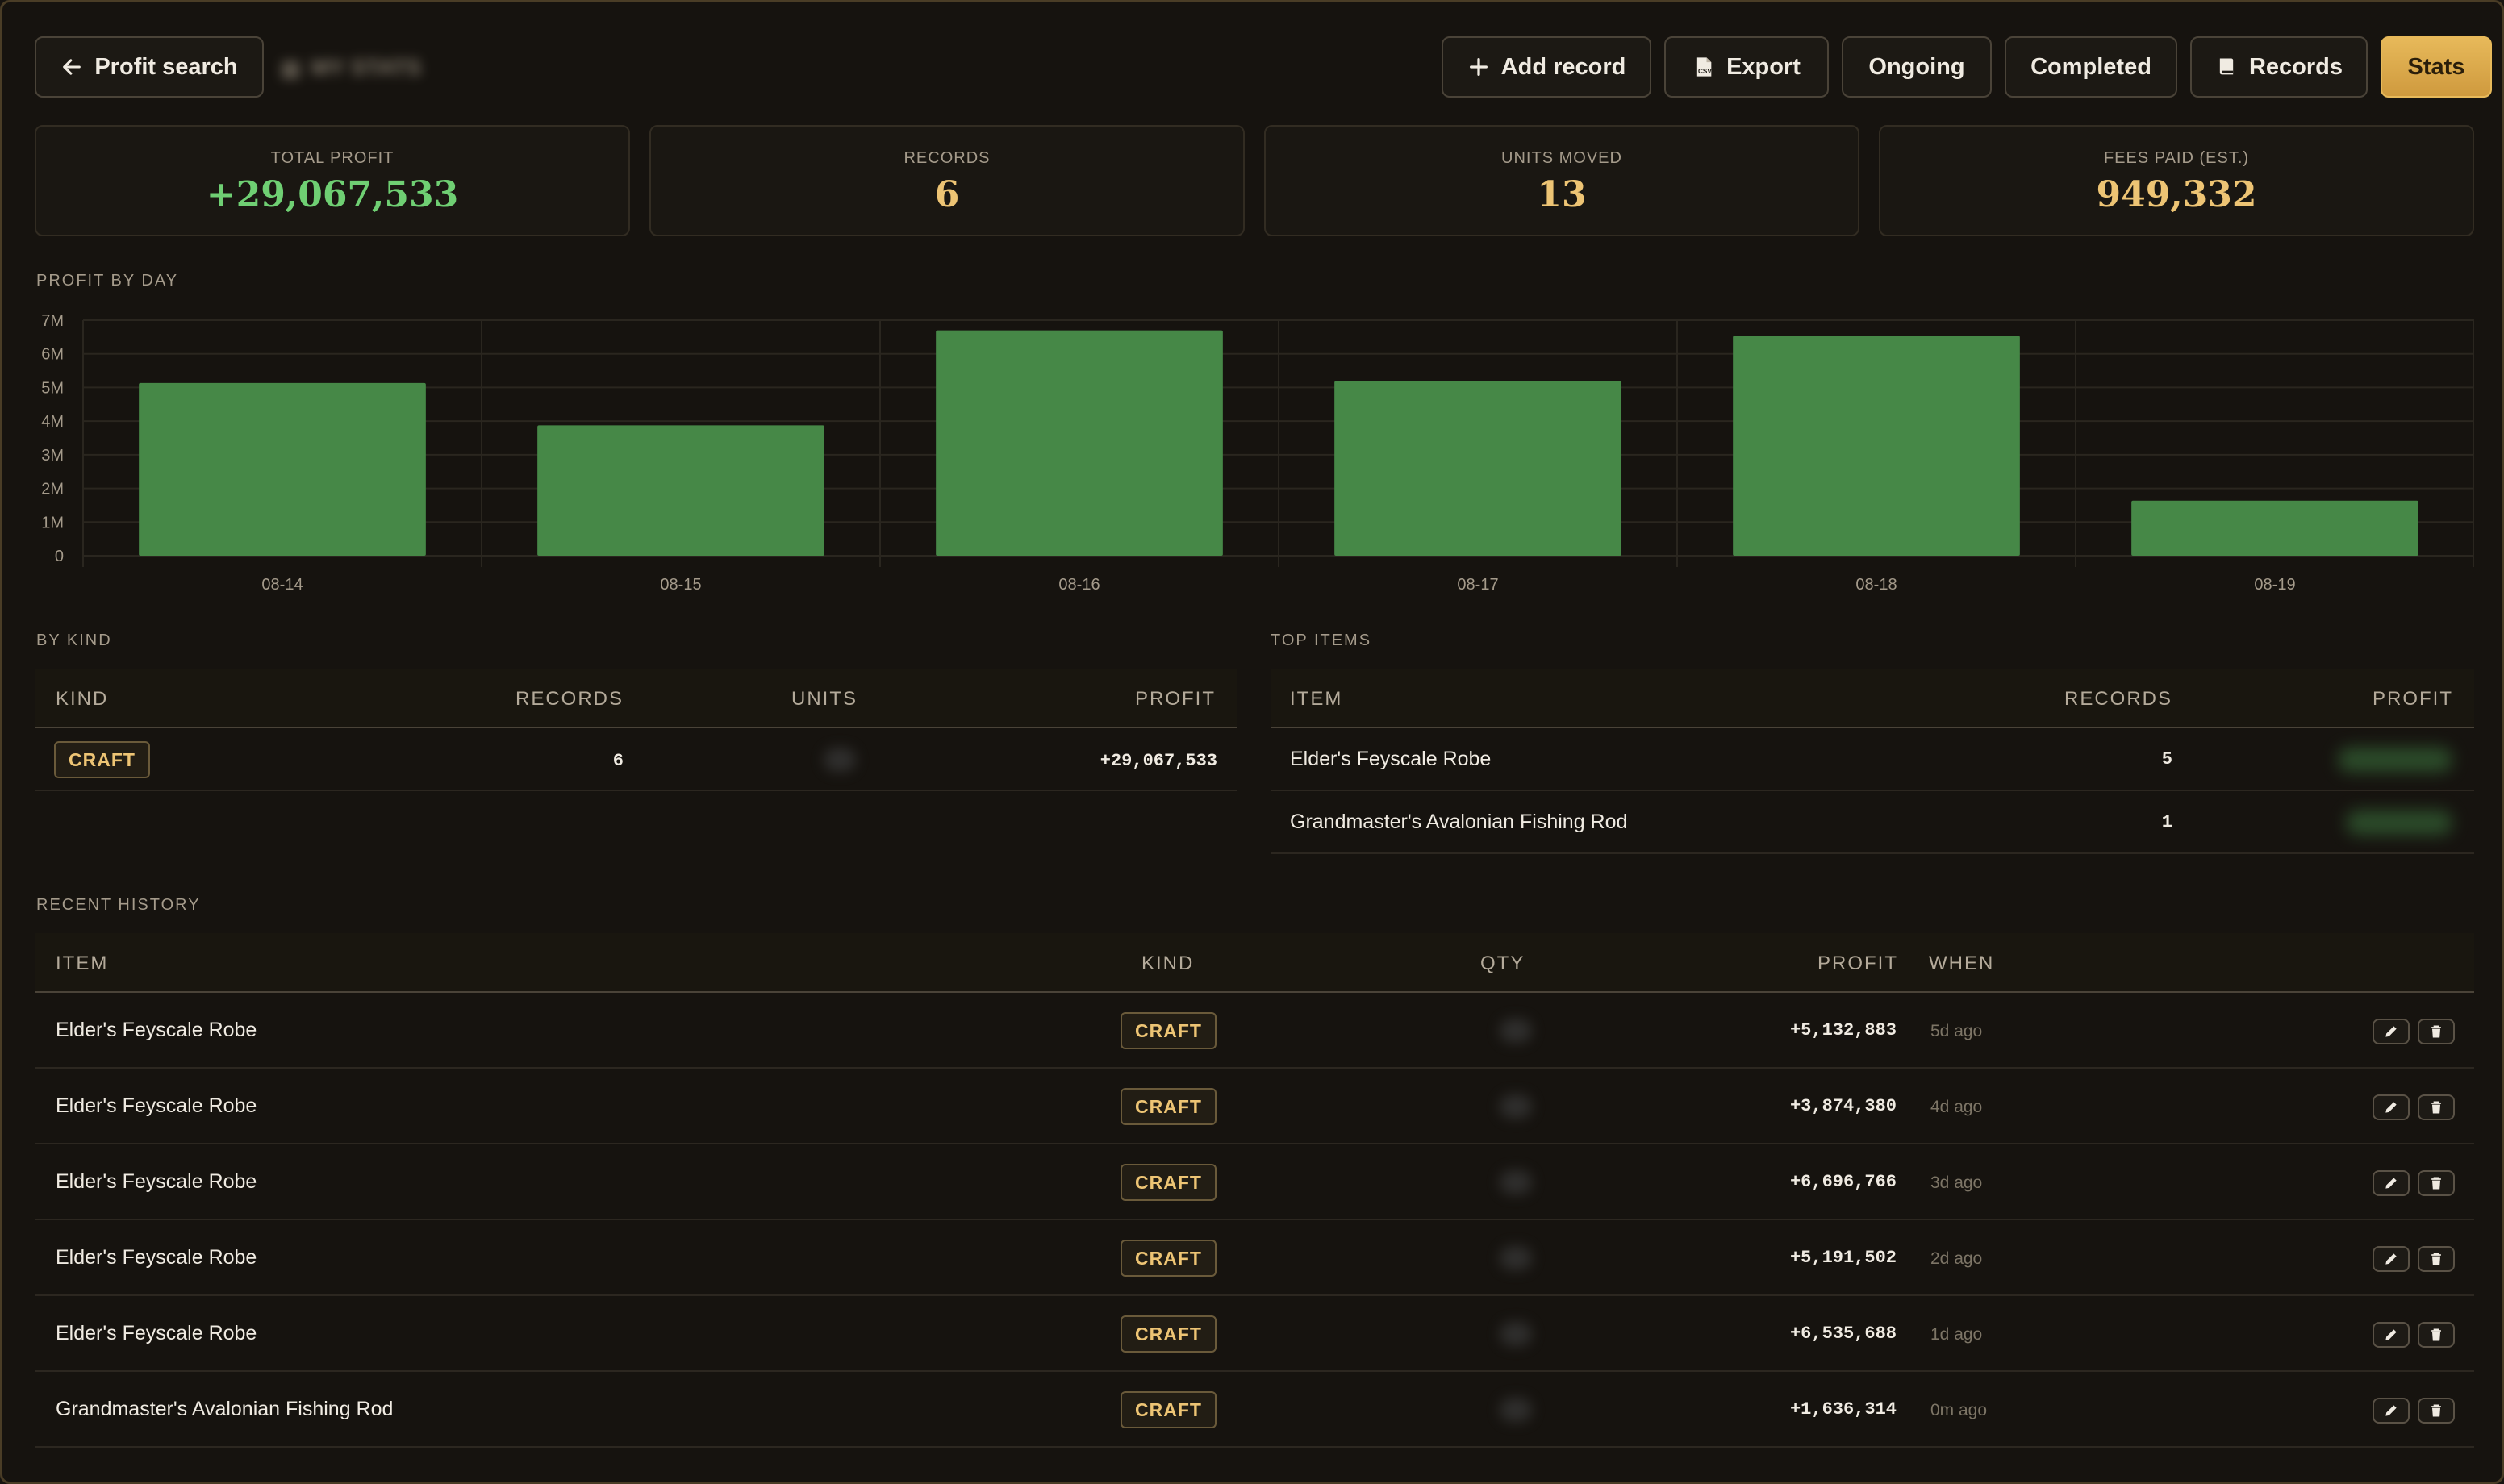 The width and height of the screenshot is (2504, 1484). What do you see at coordinates (947, 158) in the screenshot?
I see `card-label: RECORDS` at bounding box center [947, 158].